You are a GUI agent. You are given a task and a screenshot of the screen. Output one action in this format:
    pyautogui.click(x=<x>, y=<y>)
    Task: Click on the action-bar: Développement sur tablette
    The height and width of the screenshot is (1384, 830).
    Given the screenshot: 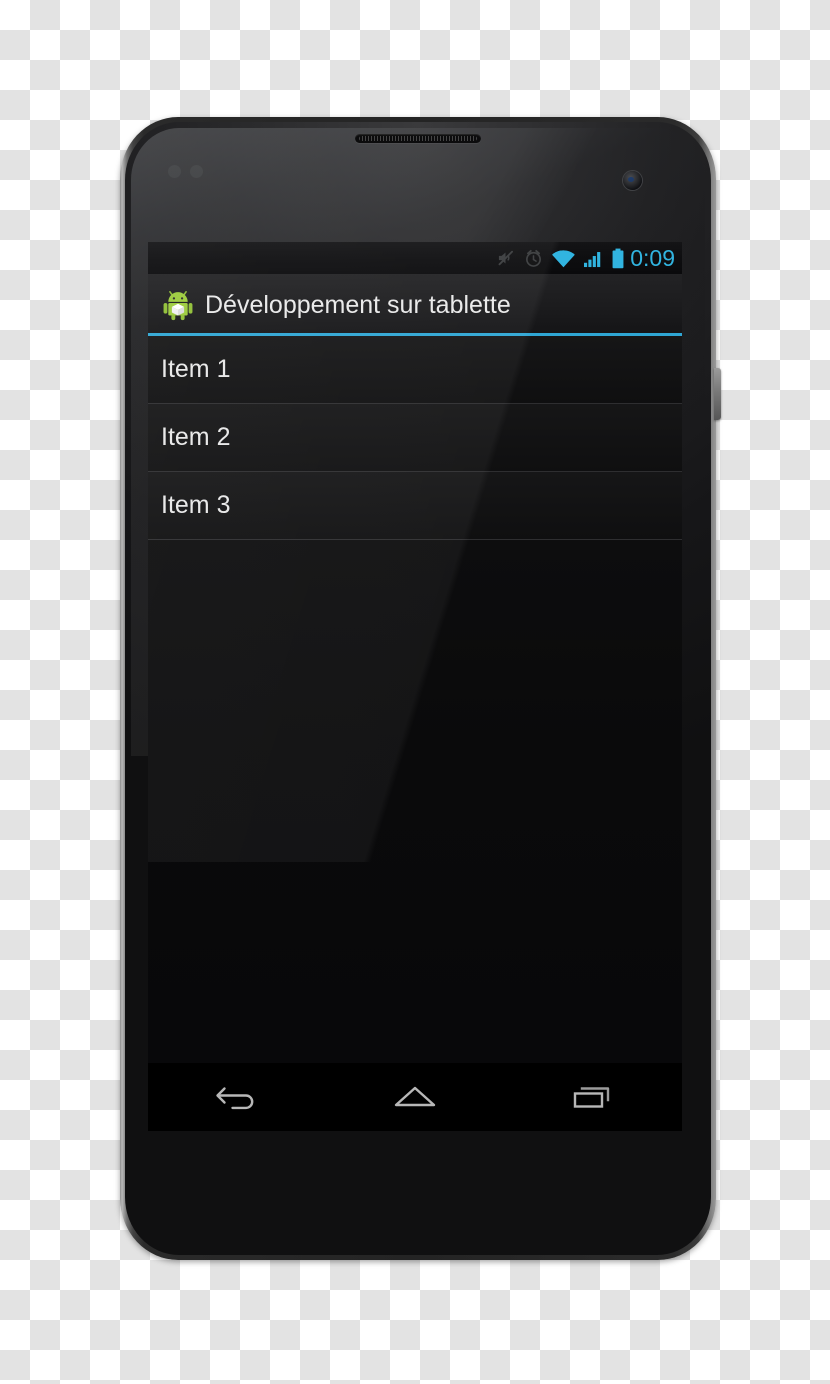 What is the action you would take?
    pyautogui.click(x=415, y=305)
    